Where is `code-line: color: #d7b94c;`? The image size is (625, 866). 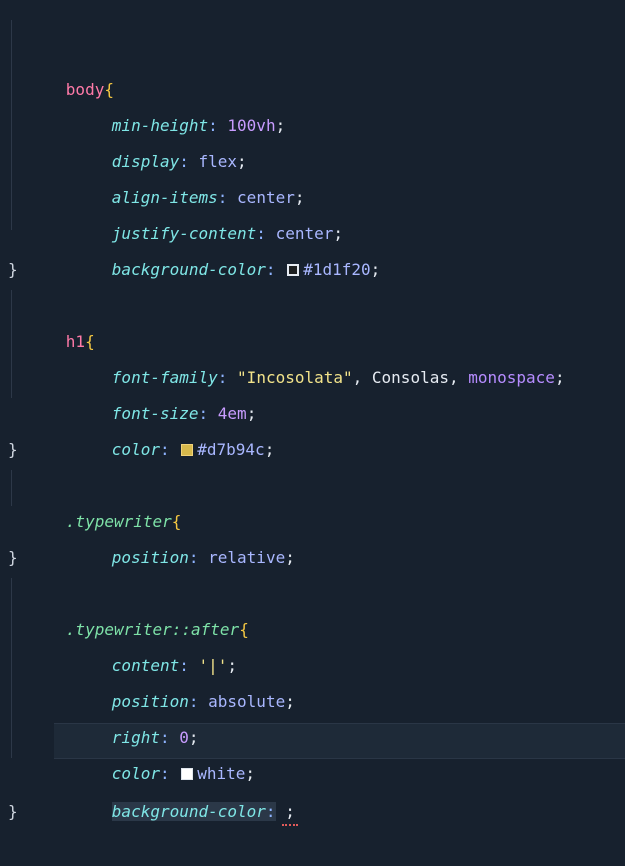
code-line: color: #d7b94c; is located at coordinates (312, 409).